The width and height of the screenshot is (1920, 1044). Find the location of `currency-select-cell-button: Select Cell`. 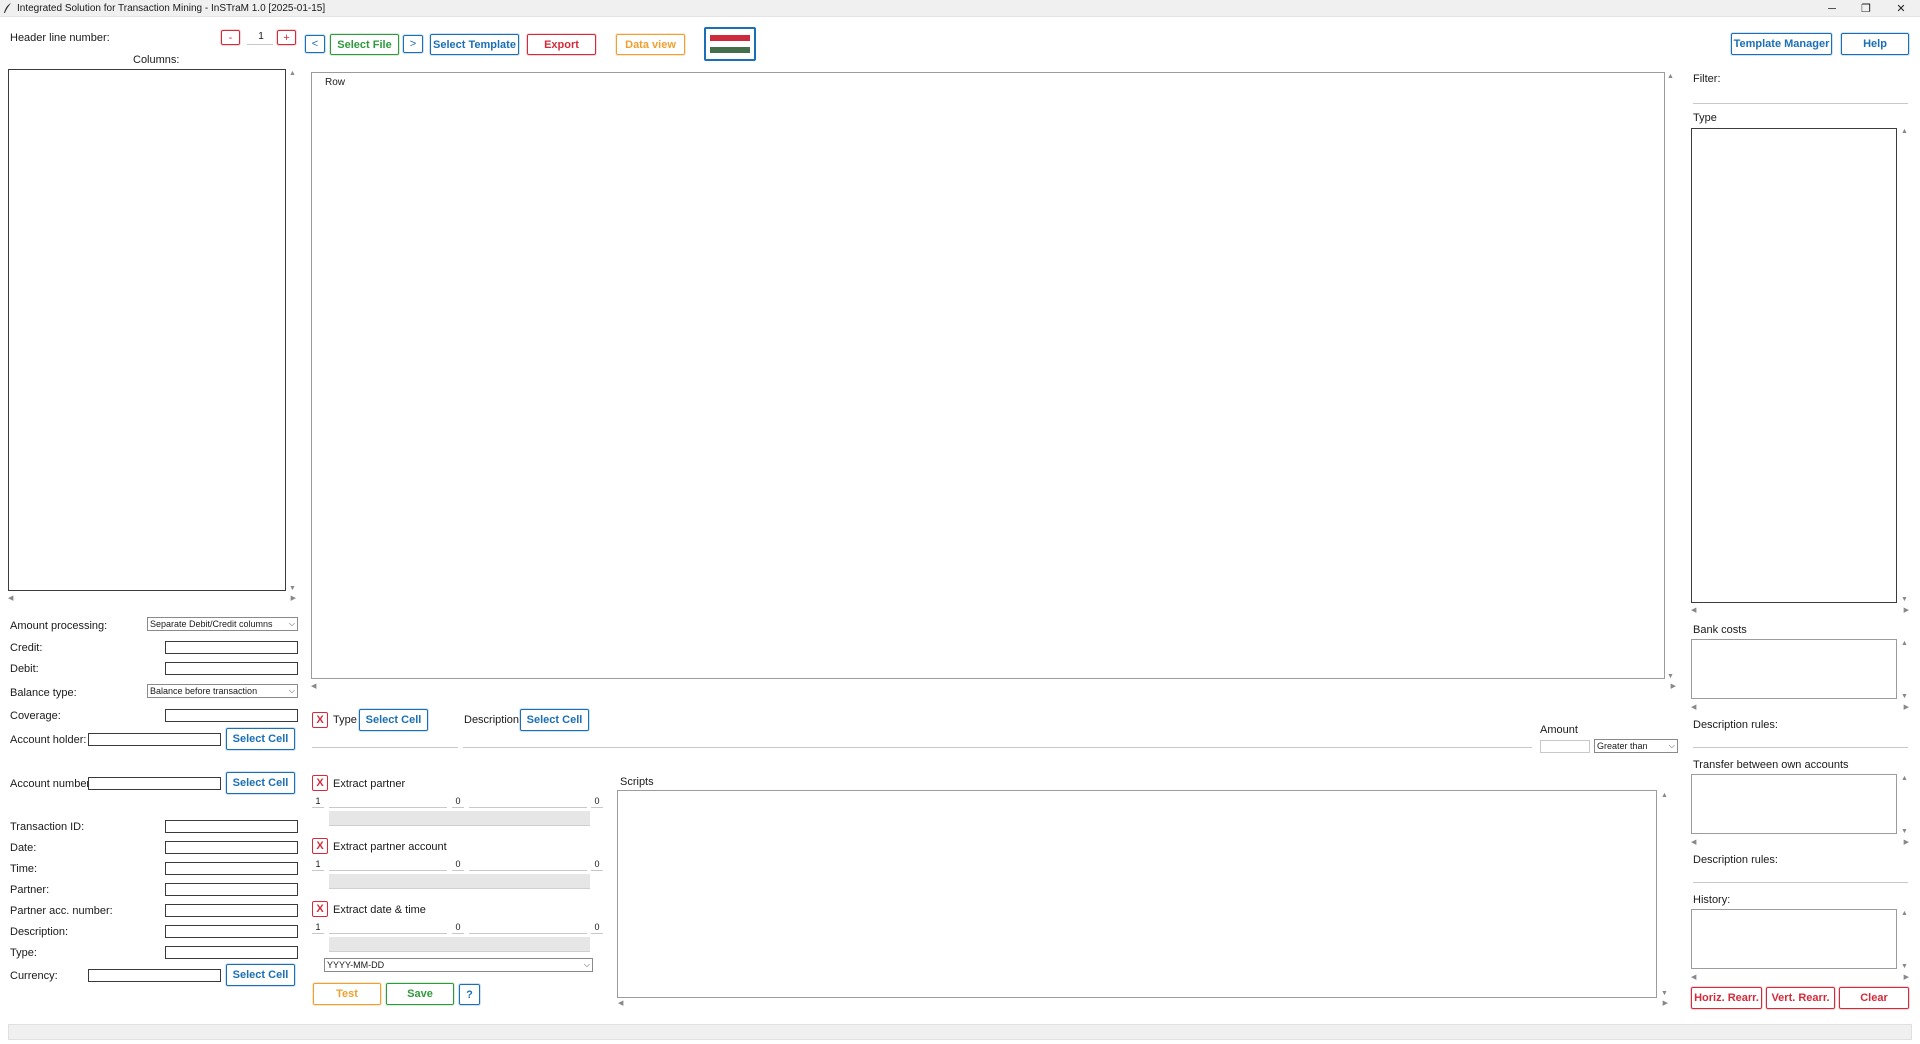

currency-select-cell-button: Select Cell is located at coordinates (260, 975).